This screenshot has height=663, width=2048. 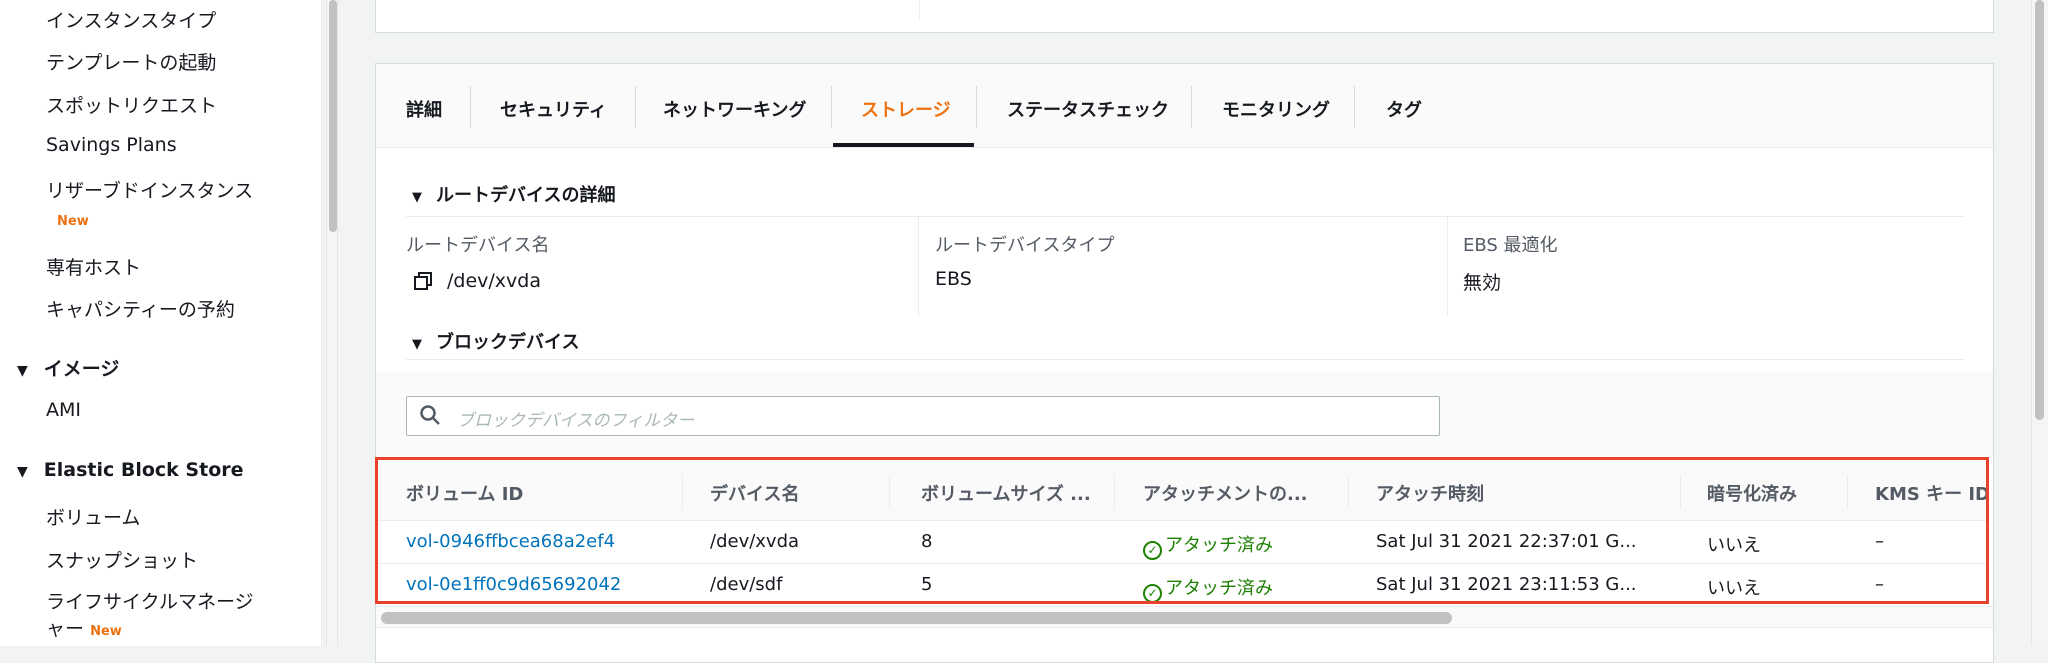 What do you see at coordinates (953, 279) in the screenshot?
I see `root-device-type-value: EBS` at bounding box center [953, 279].